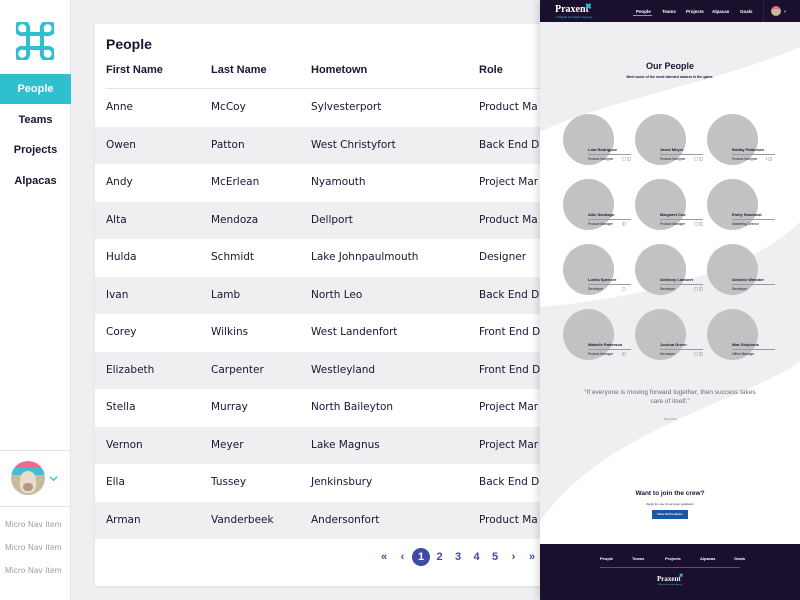  I want to click on social-icons: ▢, so click(624, 288).